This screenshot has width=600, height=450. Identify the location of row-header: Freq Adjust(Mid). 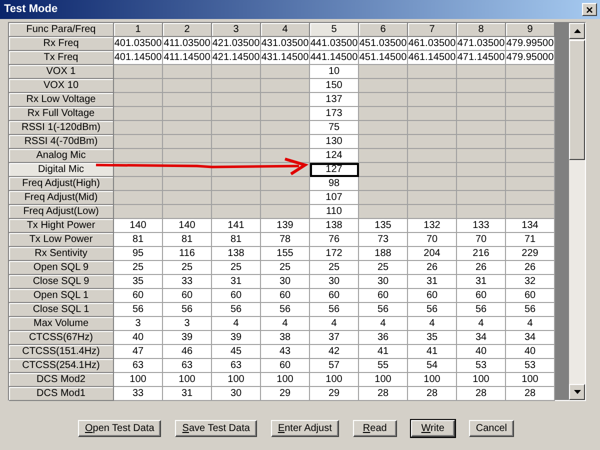
(61, 198).